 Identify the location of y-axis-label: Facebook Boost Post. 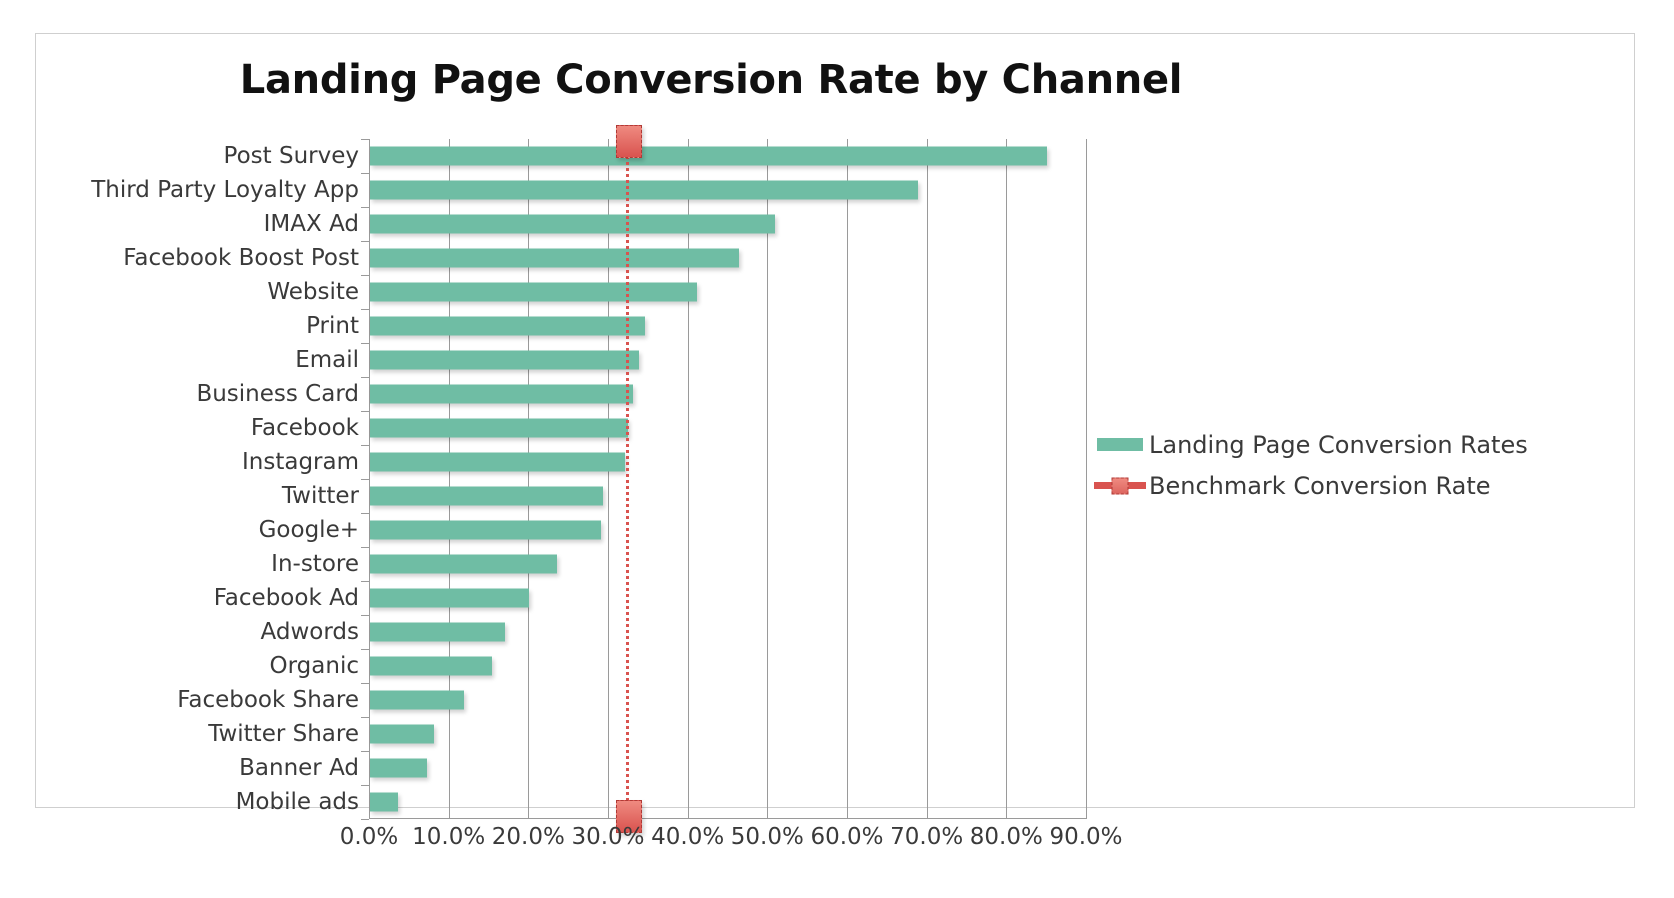
(241, 258).